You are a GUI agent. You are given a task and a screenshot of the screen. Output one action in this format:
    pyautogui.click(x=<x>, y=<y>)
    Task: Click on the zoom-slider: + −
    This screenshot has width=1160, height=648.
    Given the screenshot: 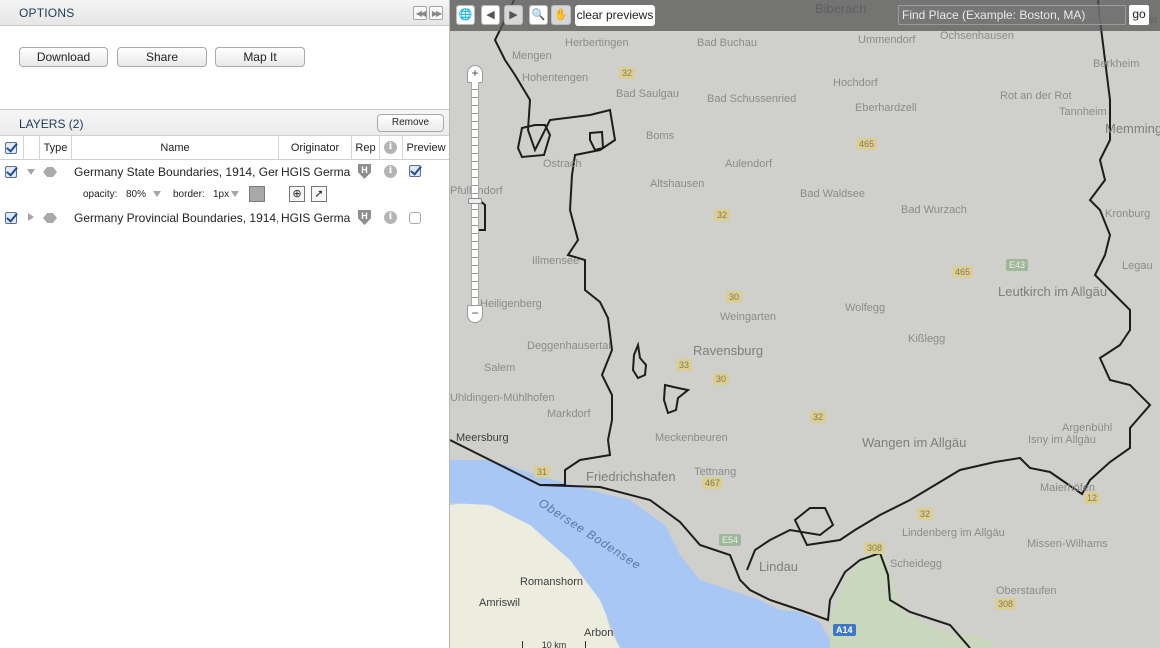 What is the action you would take?
    pyautogui.click(x=475, y=194)
    